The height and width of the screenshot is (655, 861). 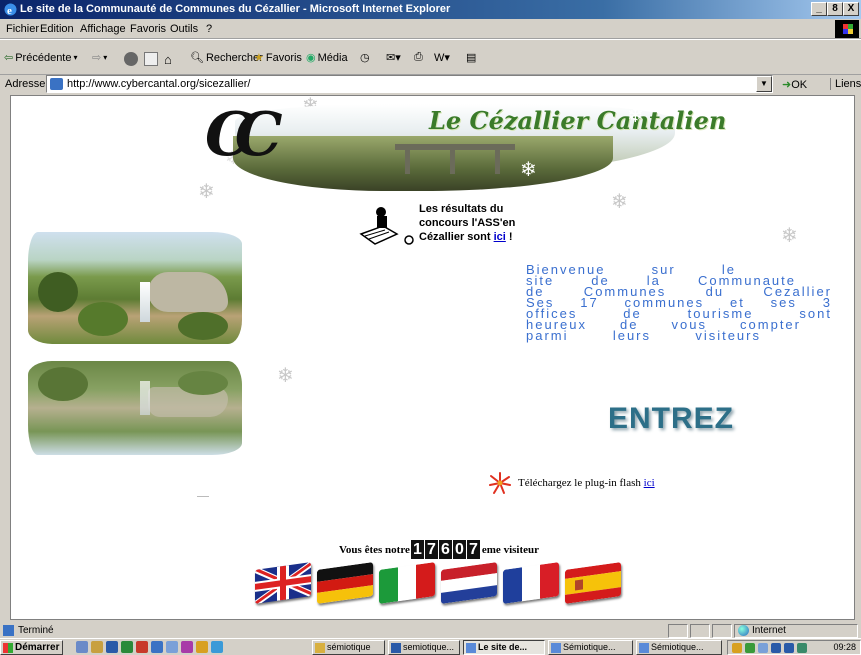 What do you see at coordinates (469, 583) in the screenshot?
I see `netherlands-flag` at bounding box center [469, 583].